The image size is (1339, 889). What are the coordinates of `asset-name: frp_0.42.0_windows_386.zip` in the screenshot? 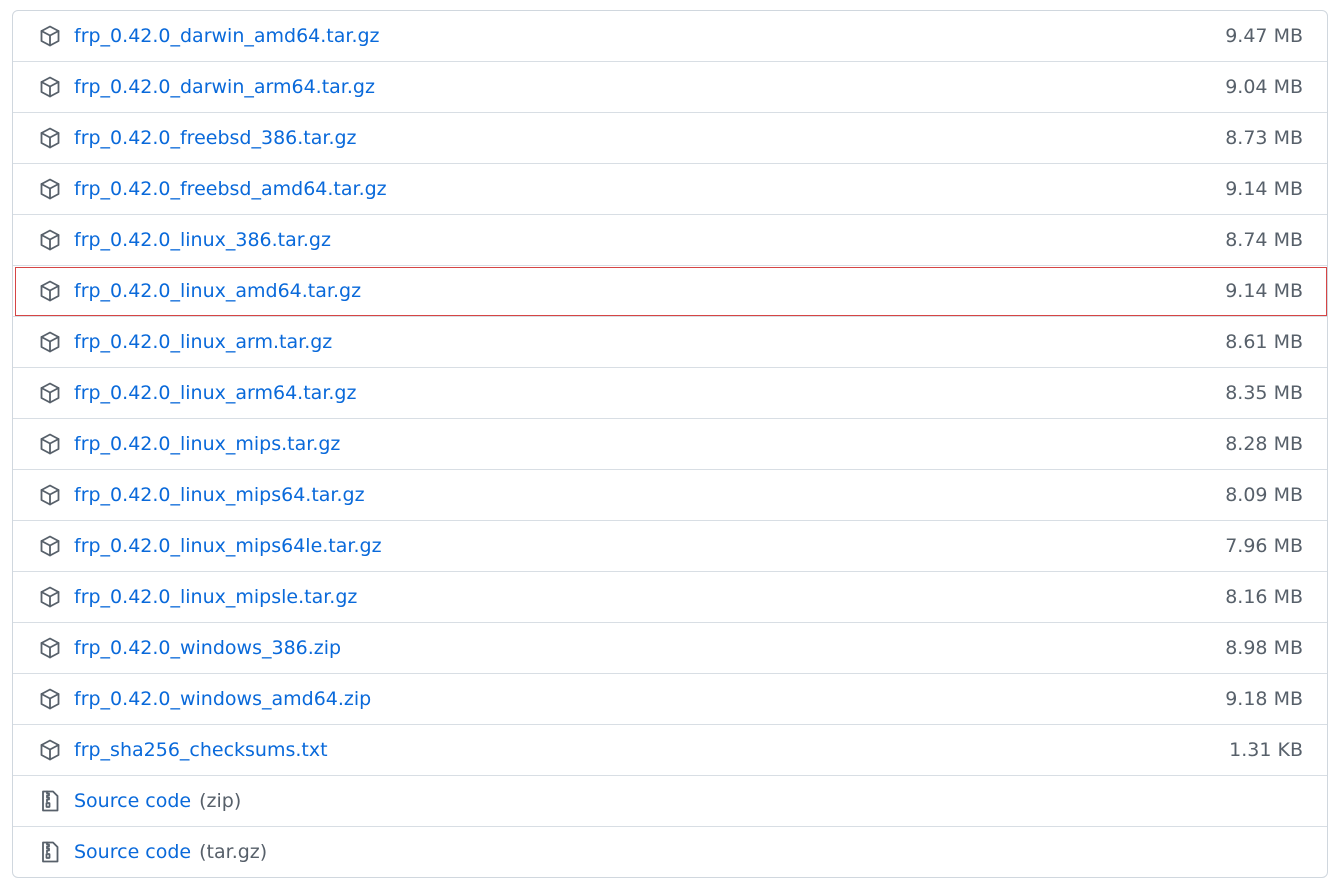 It's located at (208, 648).